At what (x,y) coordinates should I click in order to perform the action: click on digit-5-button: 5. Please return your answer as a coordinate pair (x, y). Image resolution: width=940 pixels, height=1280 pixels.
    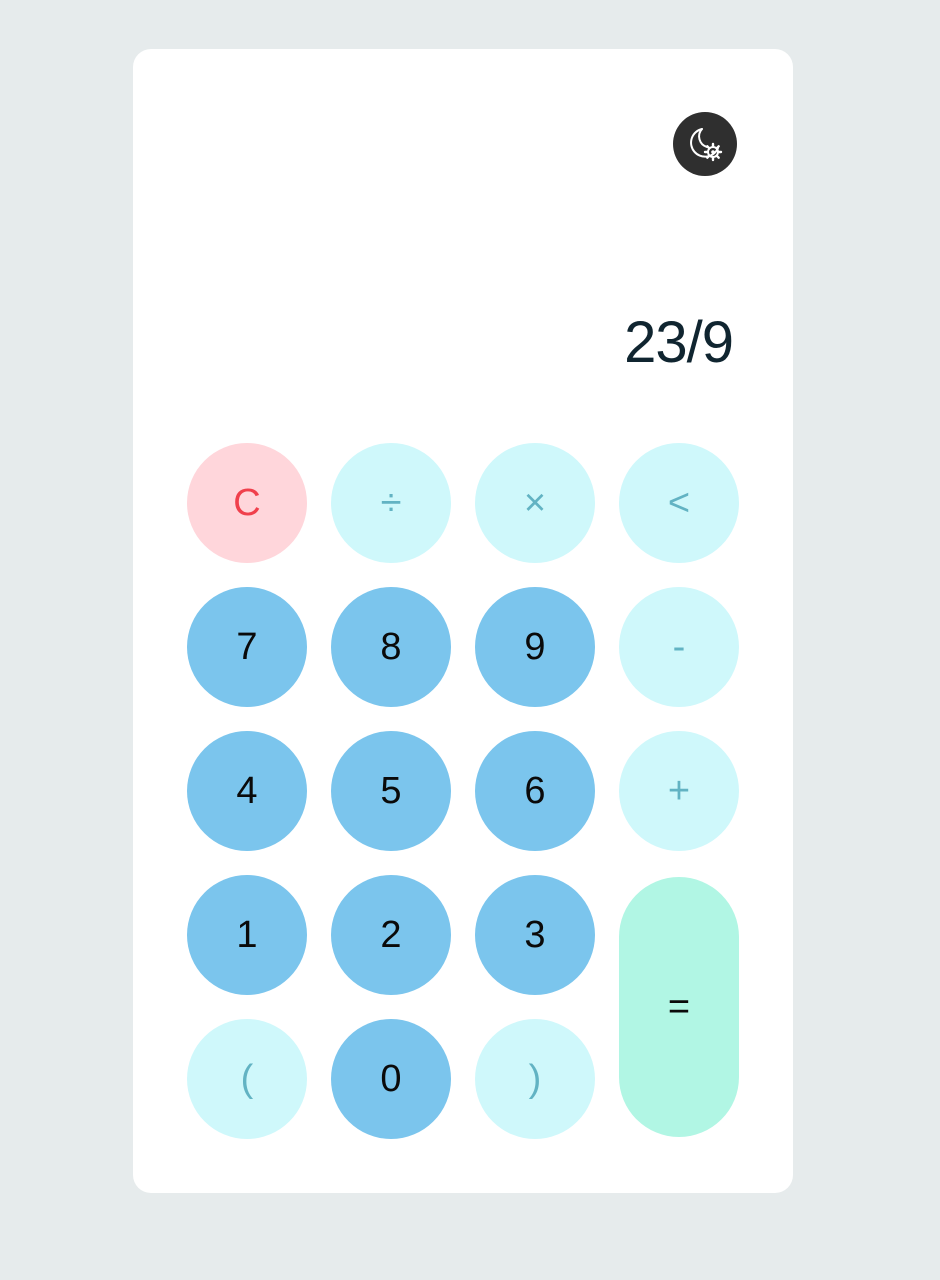
    Looking at the image, I should click on (391, 791).